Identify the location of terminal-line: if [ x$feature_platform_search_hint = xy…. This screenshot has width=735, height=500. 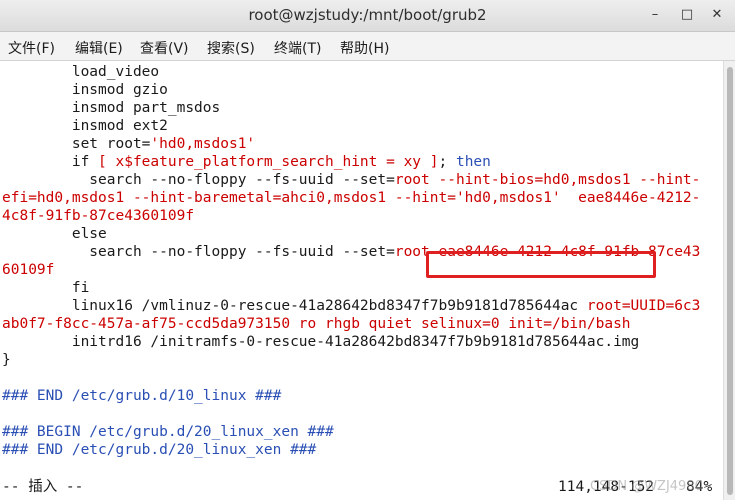
(246, 162).